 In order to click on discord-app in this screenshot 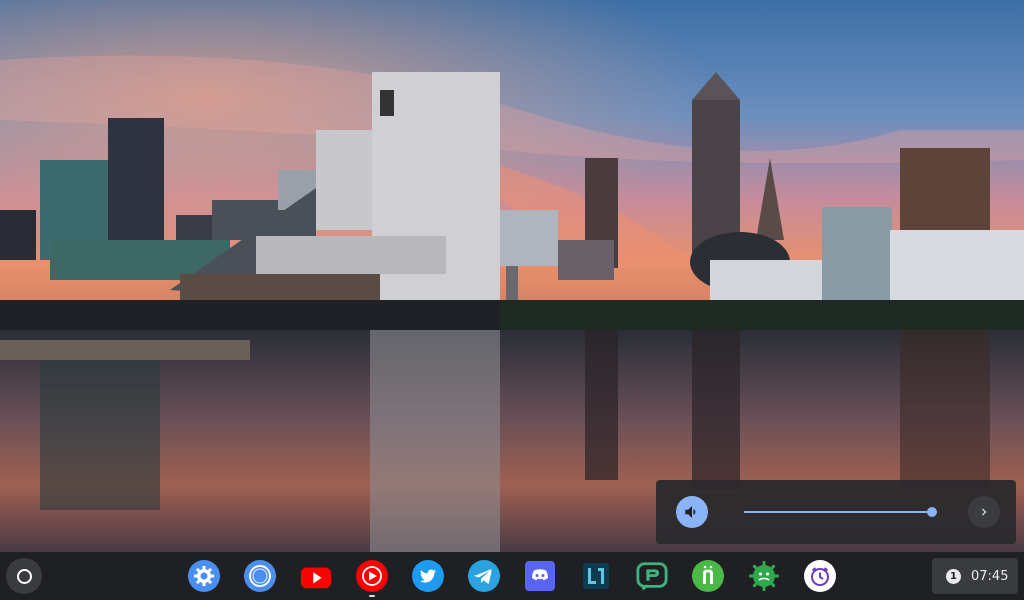, I will do `click(540, 576)`.